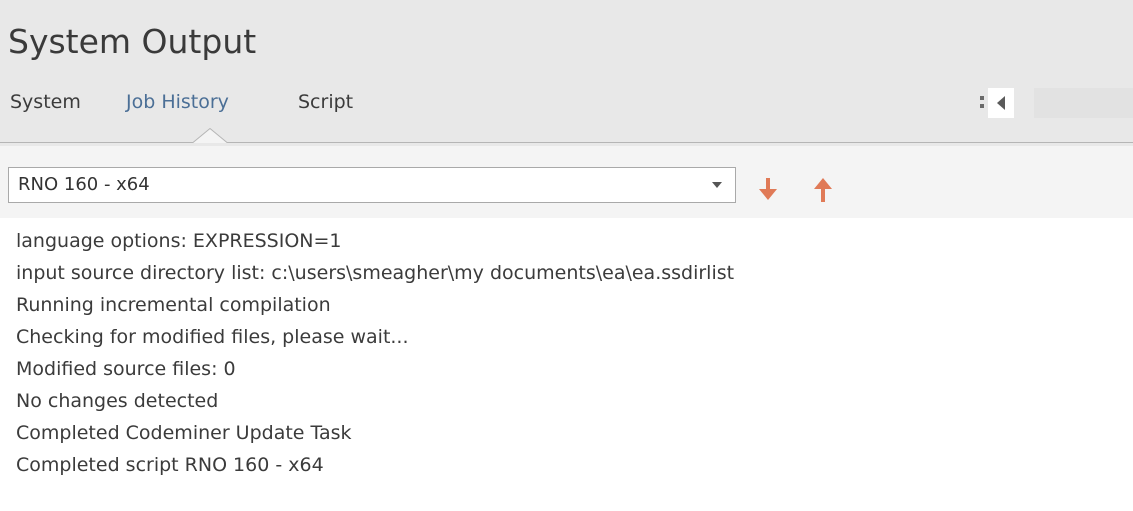 The image size is (1133, 511). I want to click on tab-bar: System Job History Script, so click(470, 102).